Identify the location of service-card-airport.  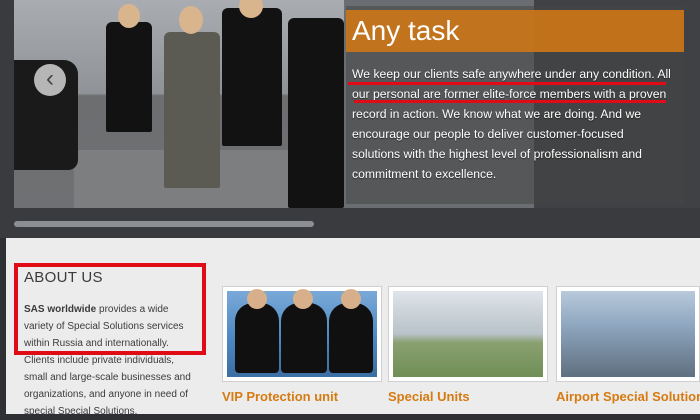
(628, 334).